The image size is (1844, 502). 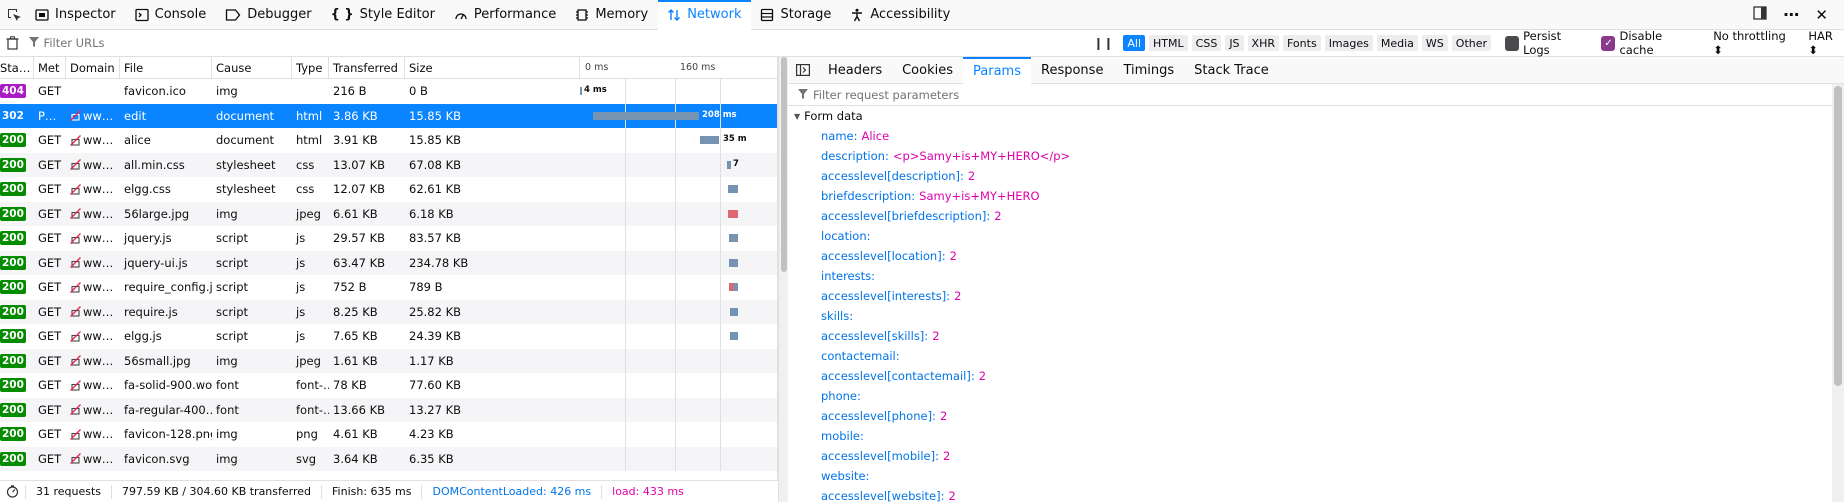 I want to click on details-scrollbar, so click(x=1838, y=293).